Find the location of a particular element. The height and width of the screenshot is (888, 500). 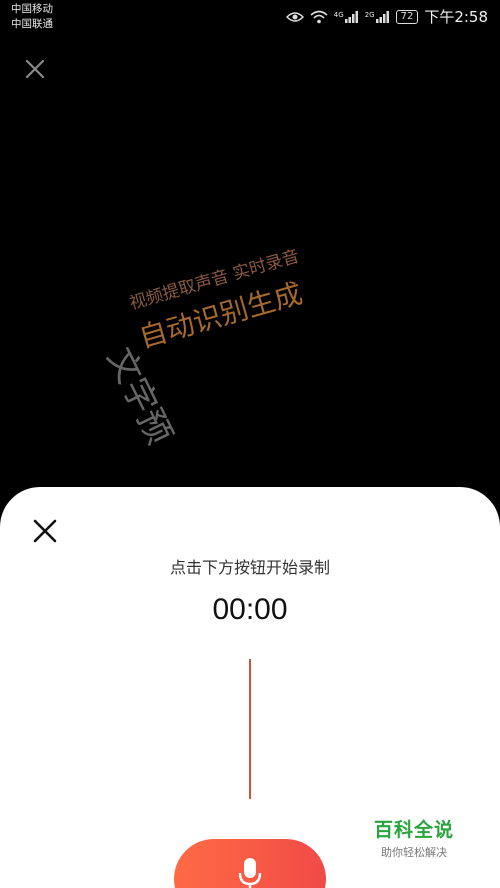

battery-indicator: 72 is located at coordinates (407, 16).